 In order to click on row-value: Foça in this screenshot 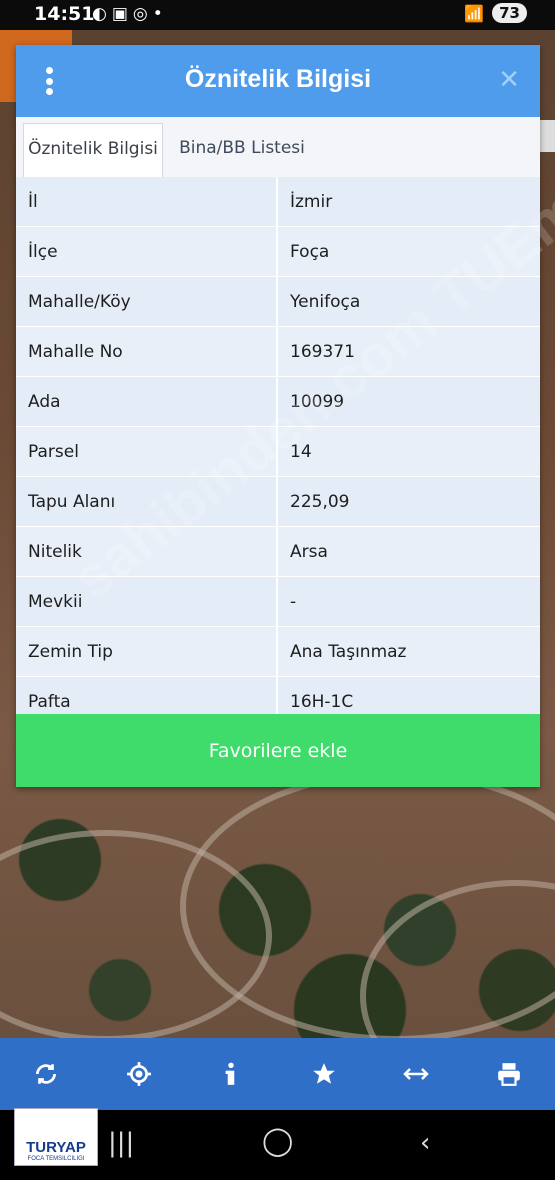, I will do `click(310, 251)`.